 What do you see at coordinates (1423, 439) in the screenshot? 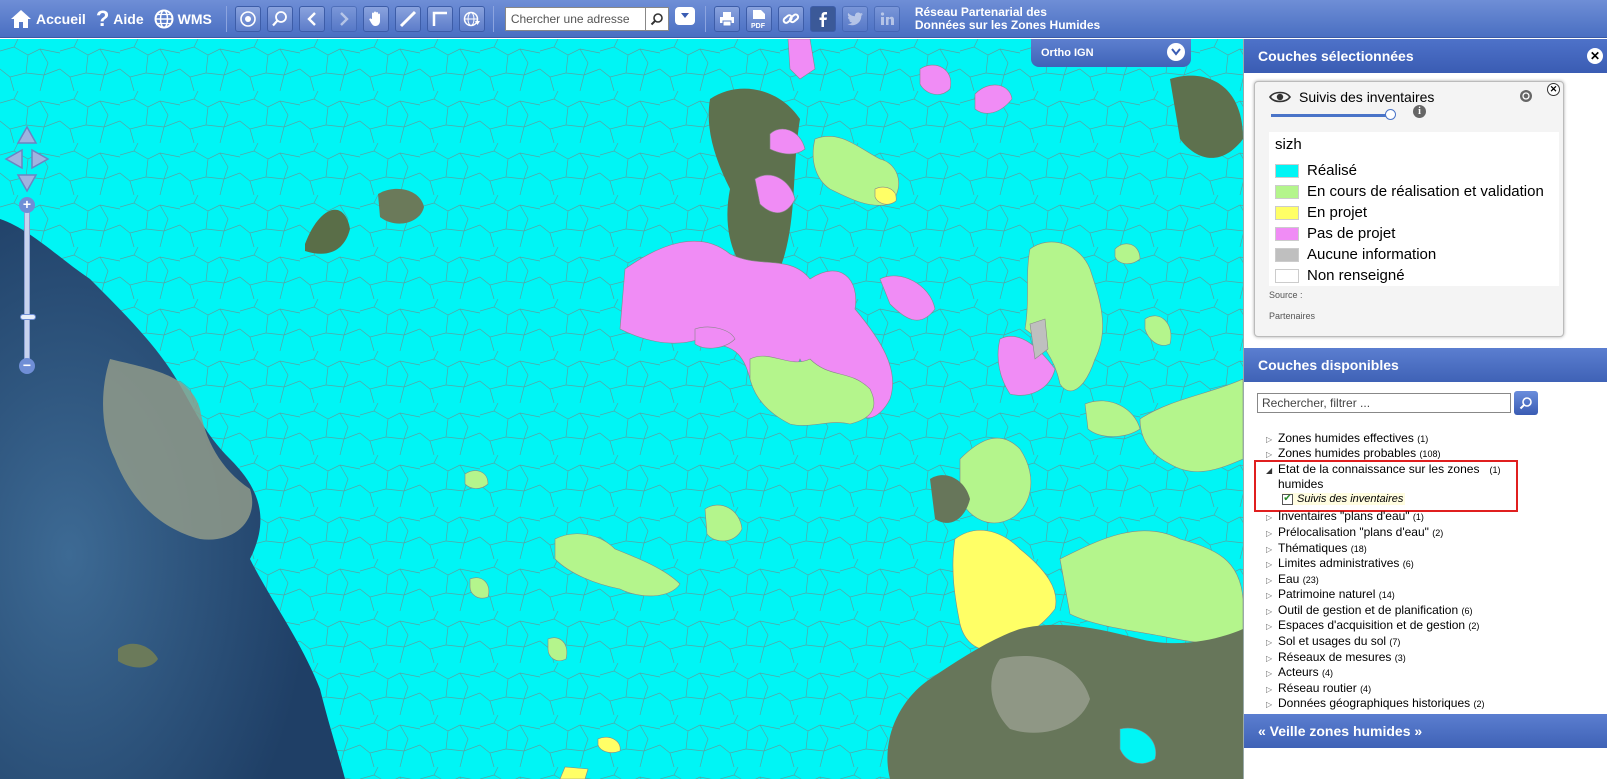
I see `layer-group-count: (1)` at bounding box center [1423, 439].